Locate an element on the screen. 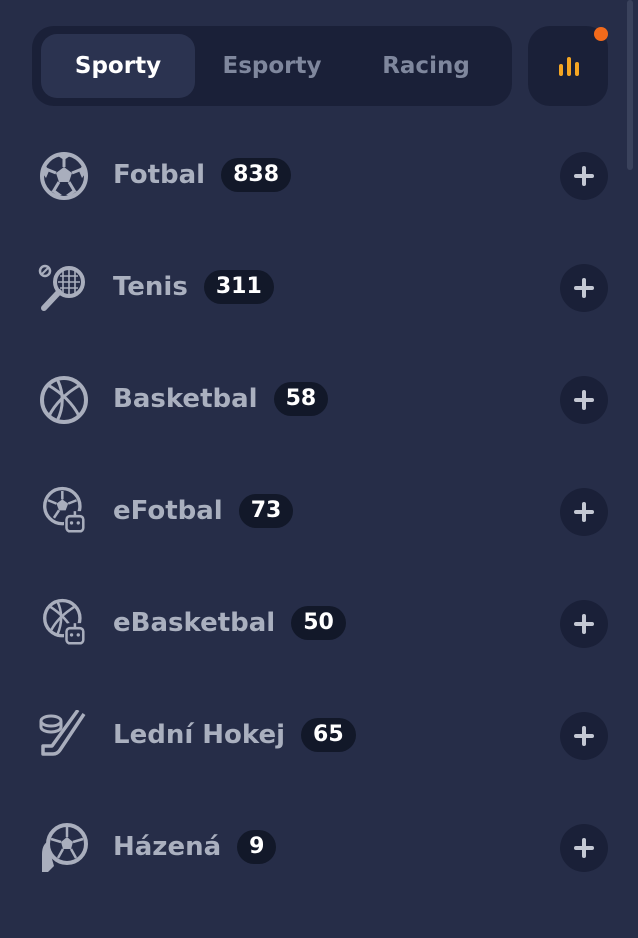  stats-button is located at coordinates (568, 66).